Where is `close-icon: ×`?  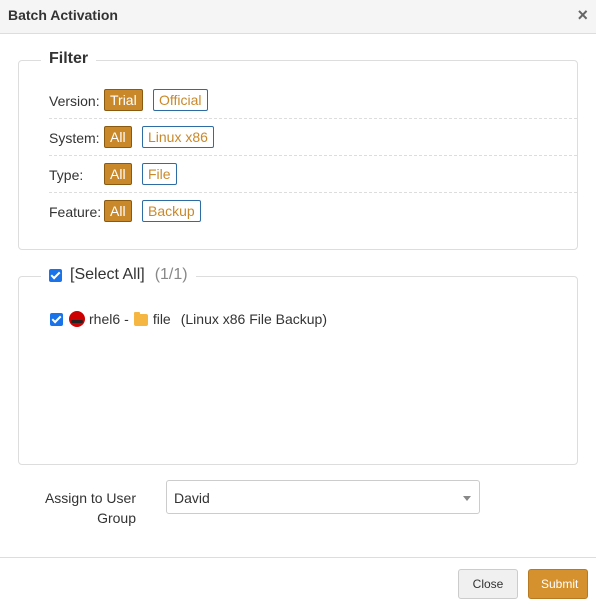
close-icon: × is located at coordinates (582, 15).